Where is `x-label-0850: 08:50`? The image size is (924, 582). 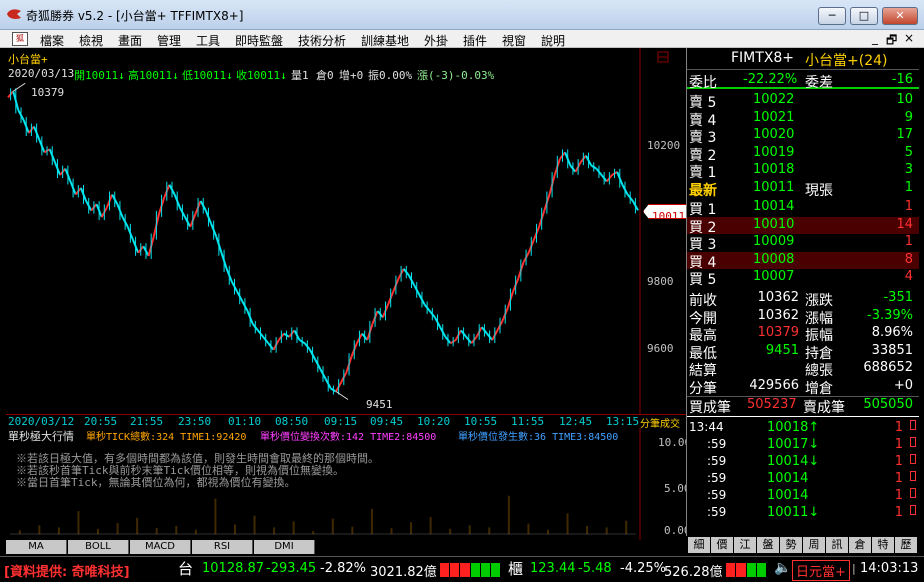 x-label-0850: 08:50 is located at coordinates (292, 421).